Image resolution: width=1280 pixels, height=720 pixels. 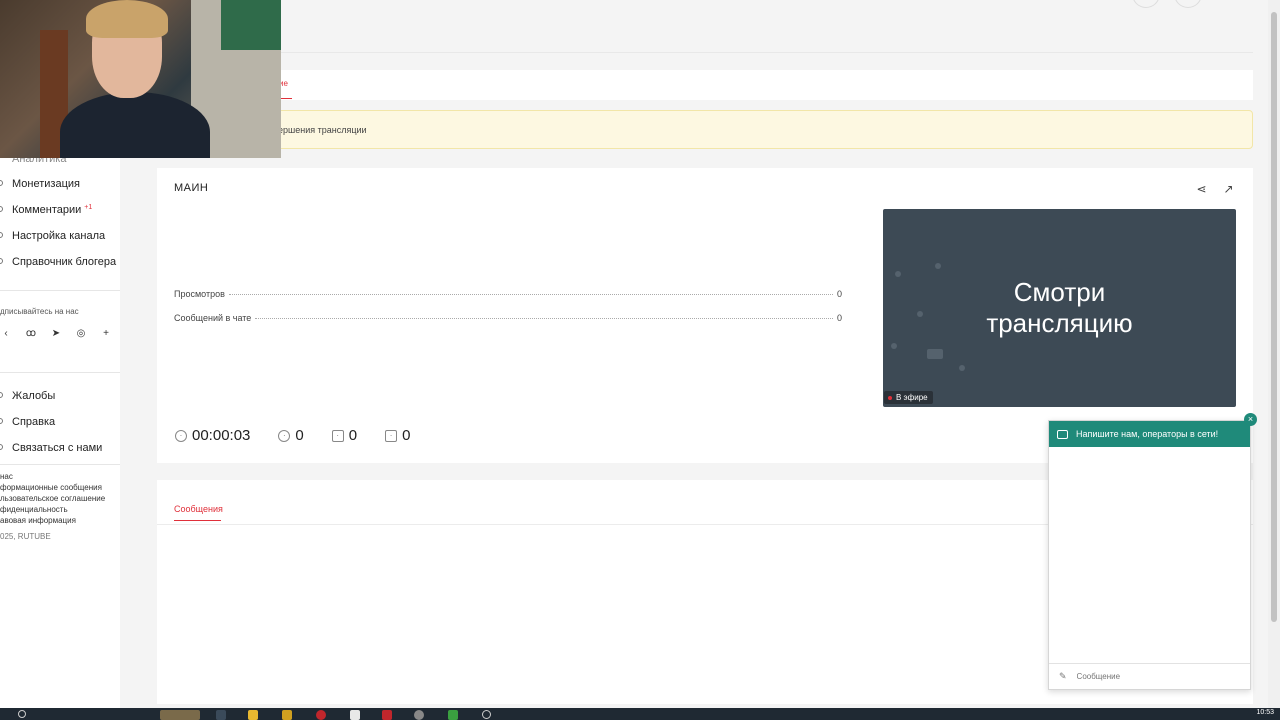 What do you see at coordinates (34, 509) in the screenshot?
I see `footer-link-privacy: фиденциальность` at bounding box center [34, 509].